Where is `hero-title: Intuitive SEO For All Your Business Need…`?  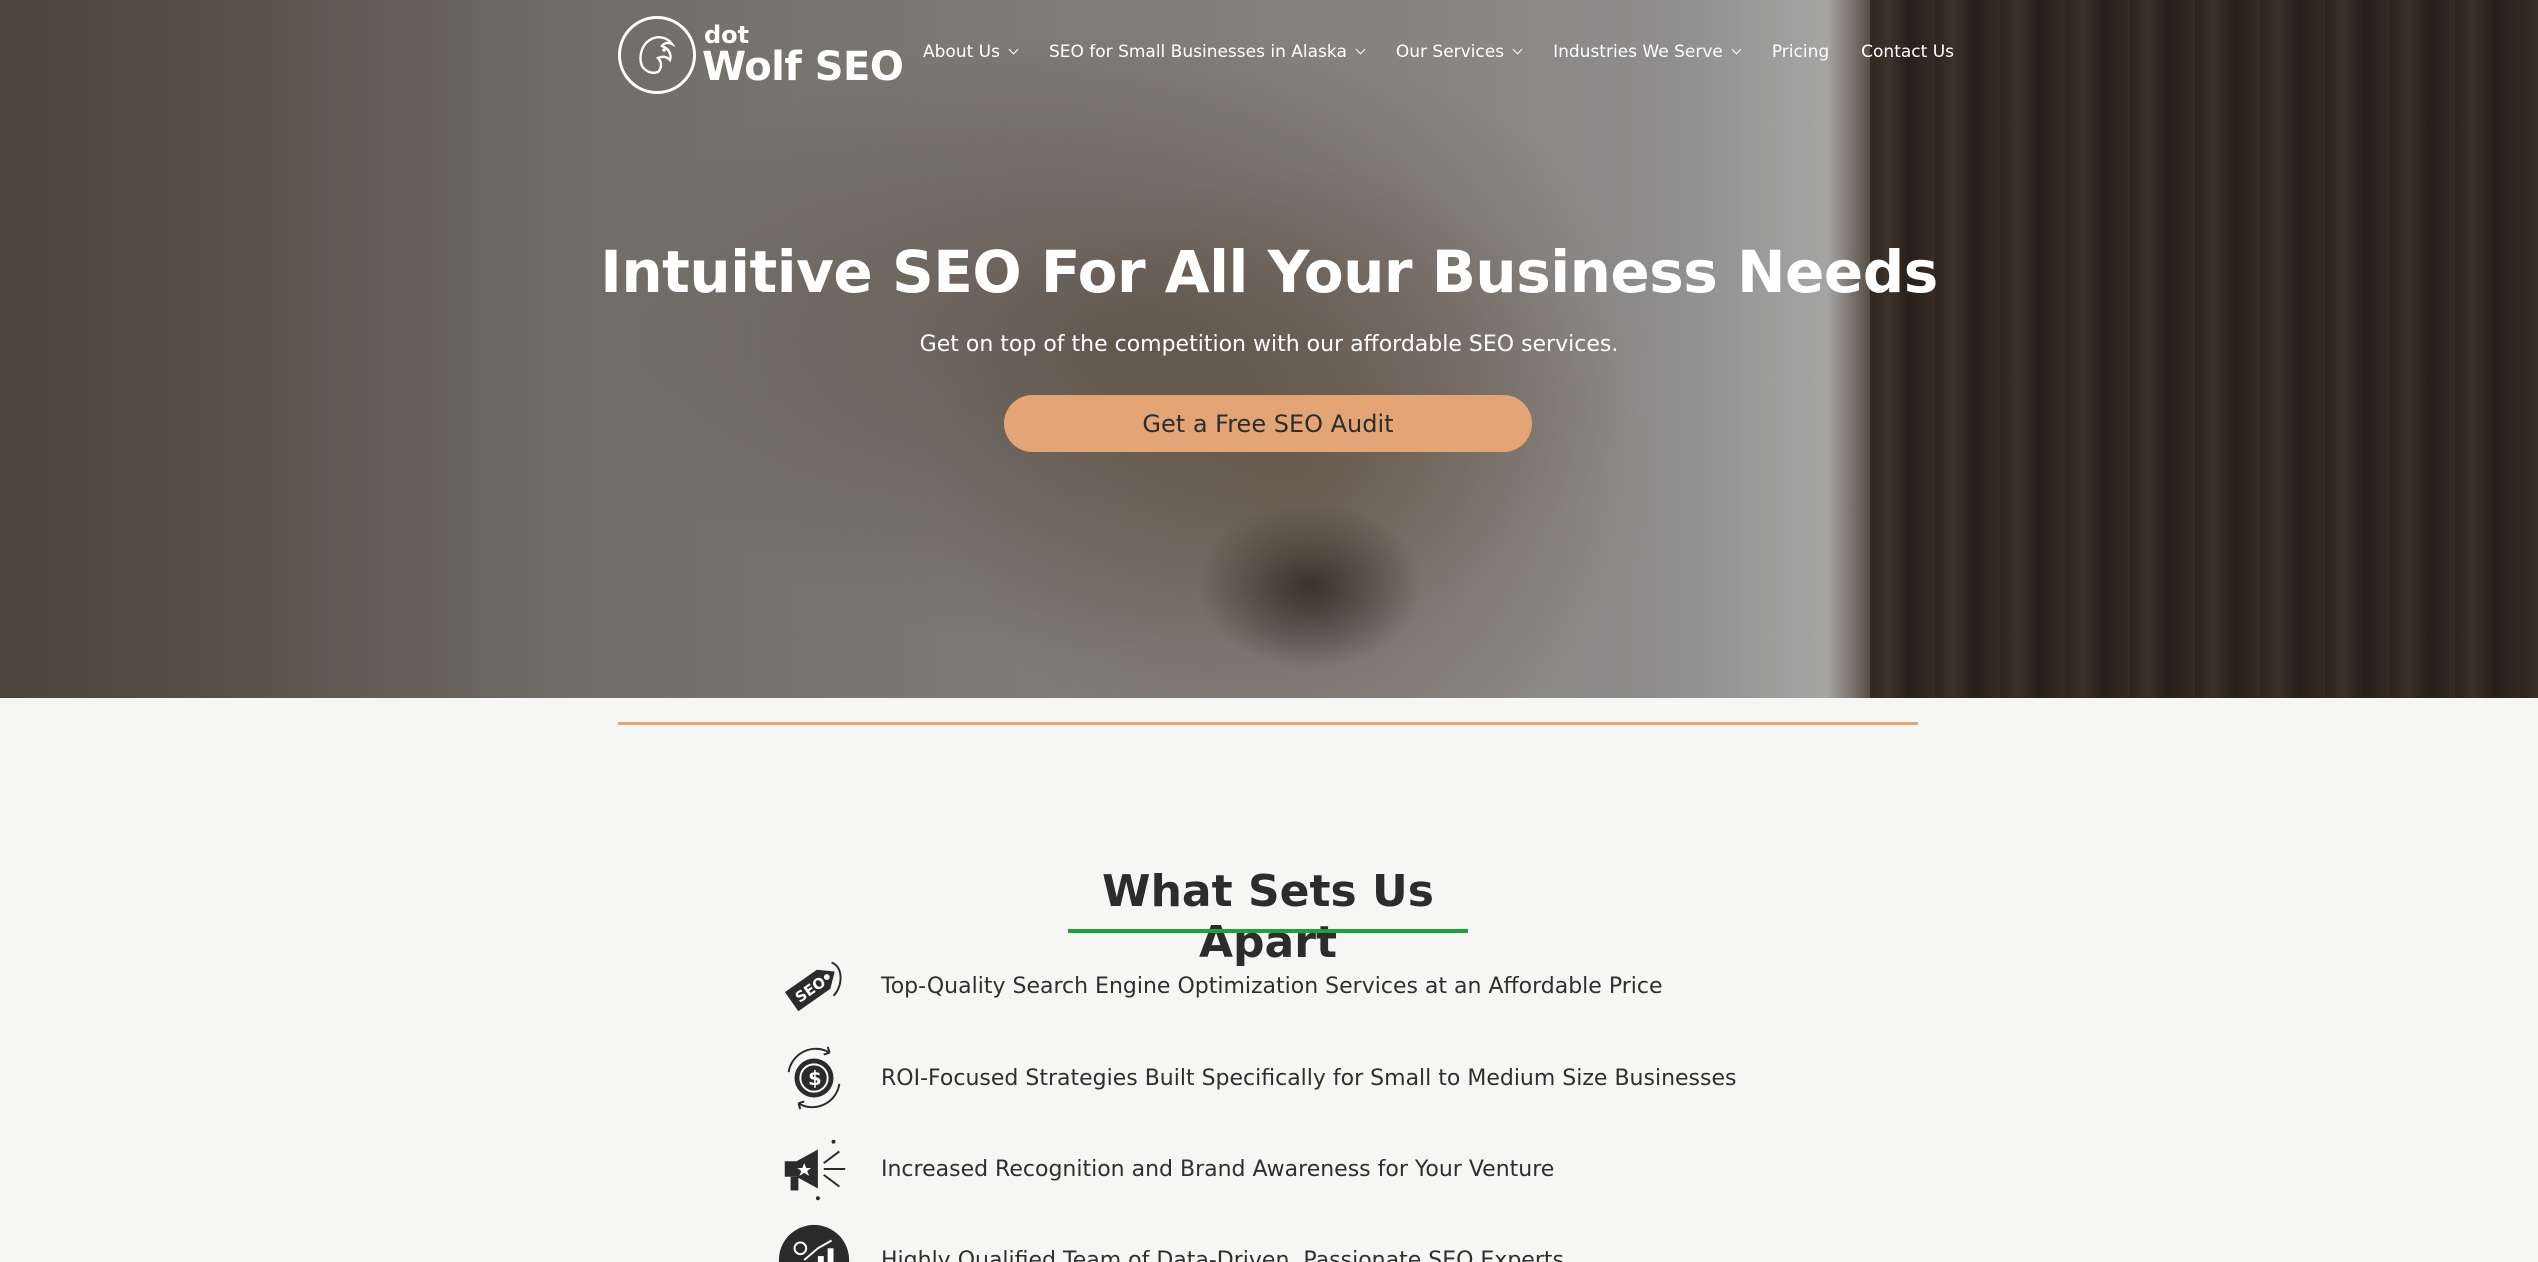
hero-title: Intuitive SEO For All Your Business Need… is located at coordinates (1269, 272).